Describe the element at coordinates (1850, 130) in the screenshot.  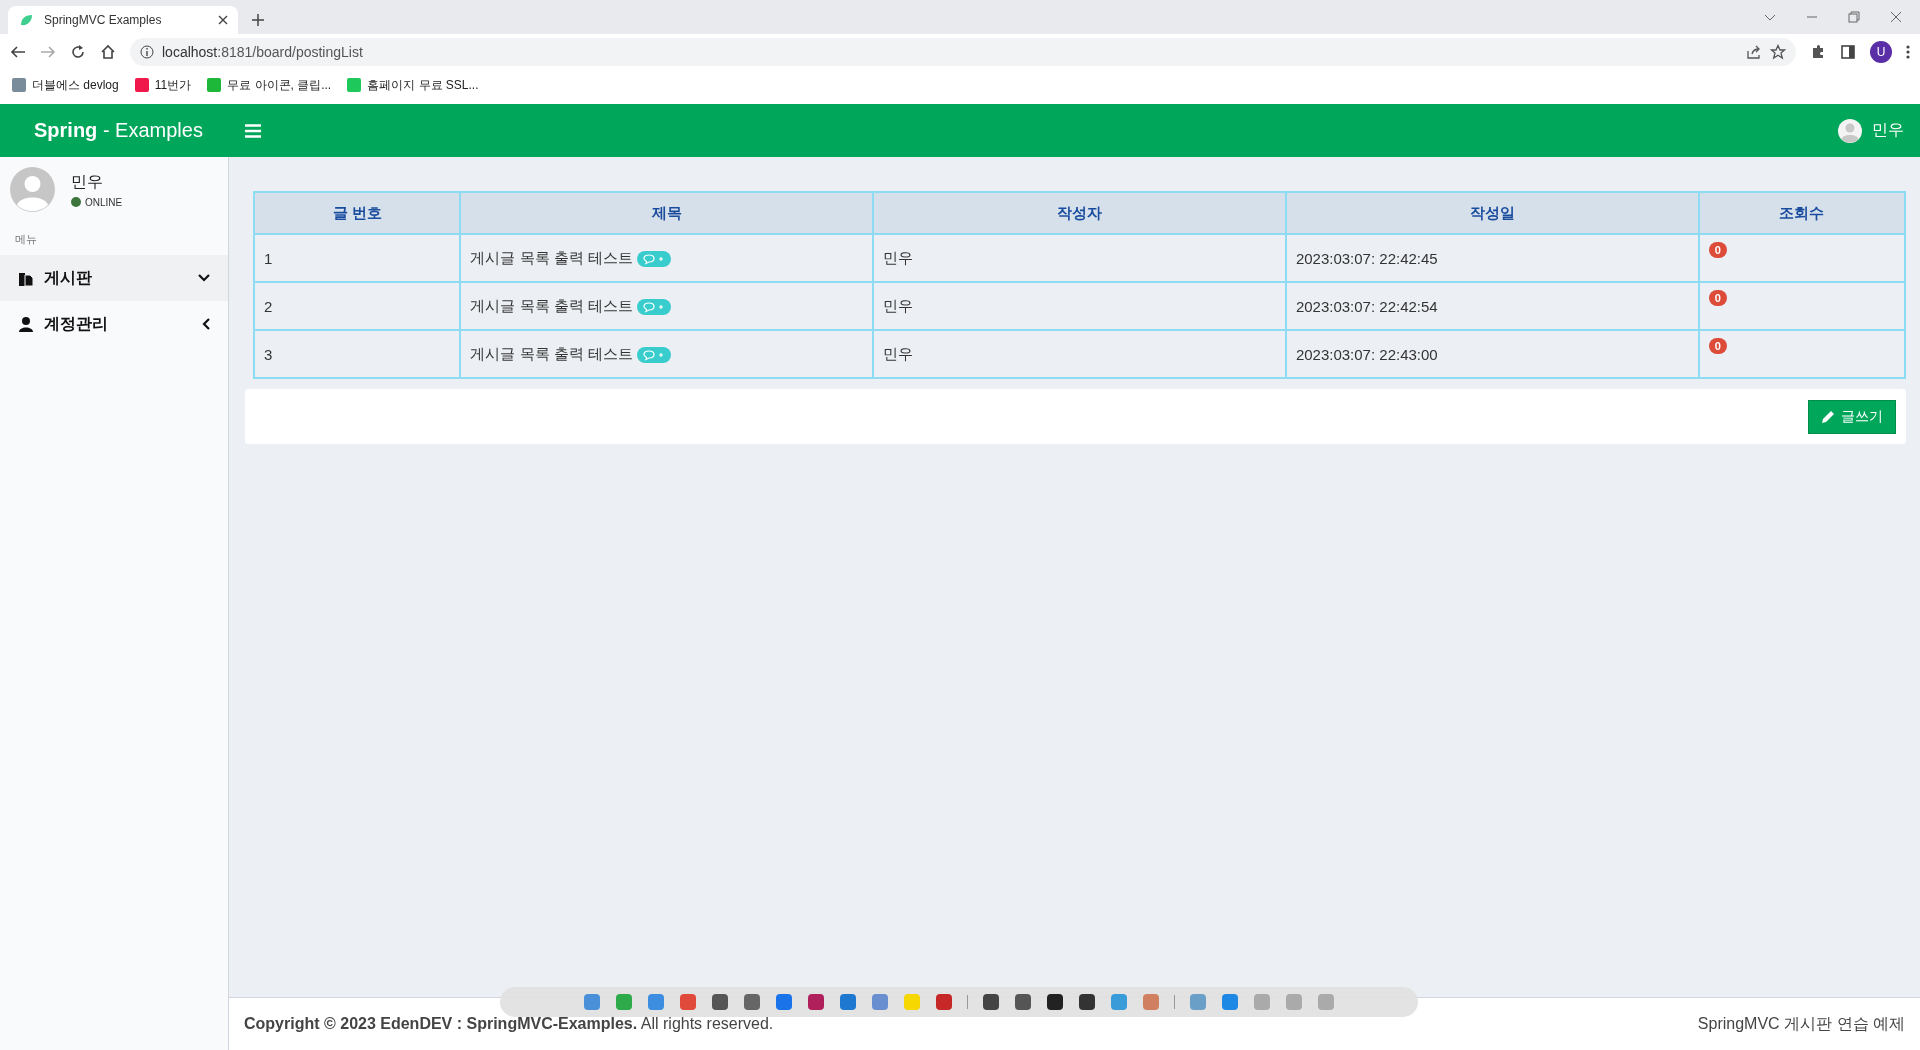
I see `avatar-icon` at that location.